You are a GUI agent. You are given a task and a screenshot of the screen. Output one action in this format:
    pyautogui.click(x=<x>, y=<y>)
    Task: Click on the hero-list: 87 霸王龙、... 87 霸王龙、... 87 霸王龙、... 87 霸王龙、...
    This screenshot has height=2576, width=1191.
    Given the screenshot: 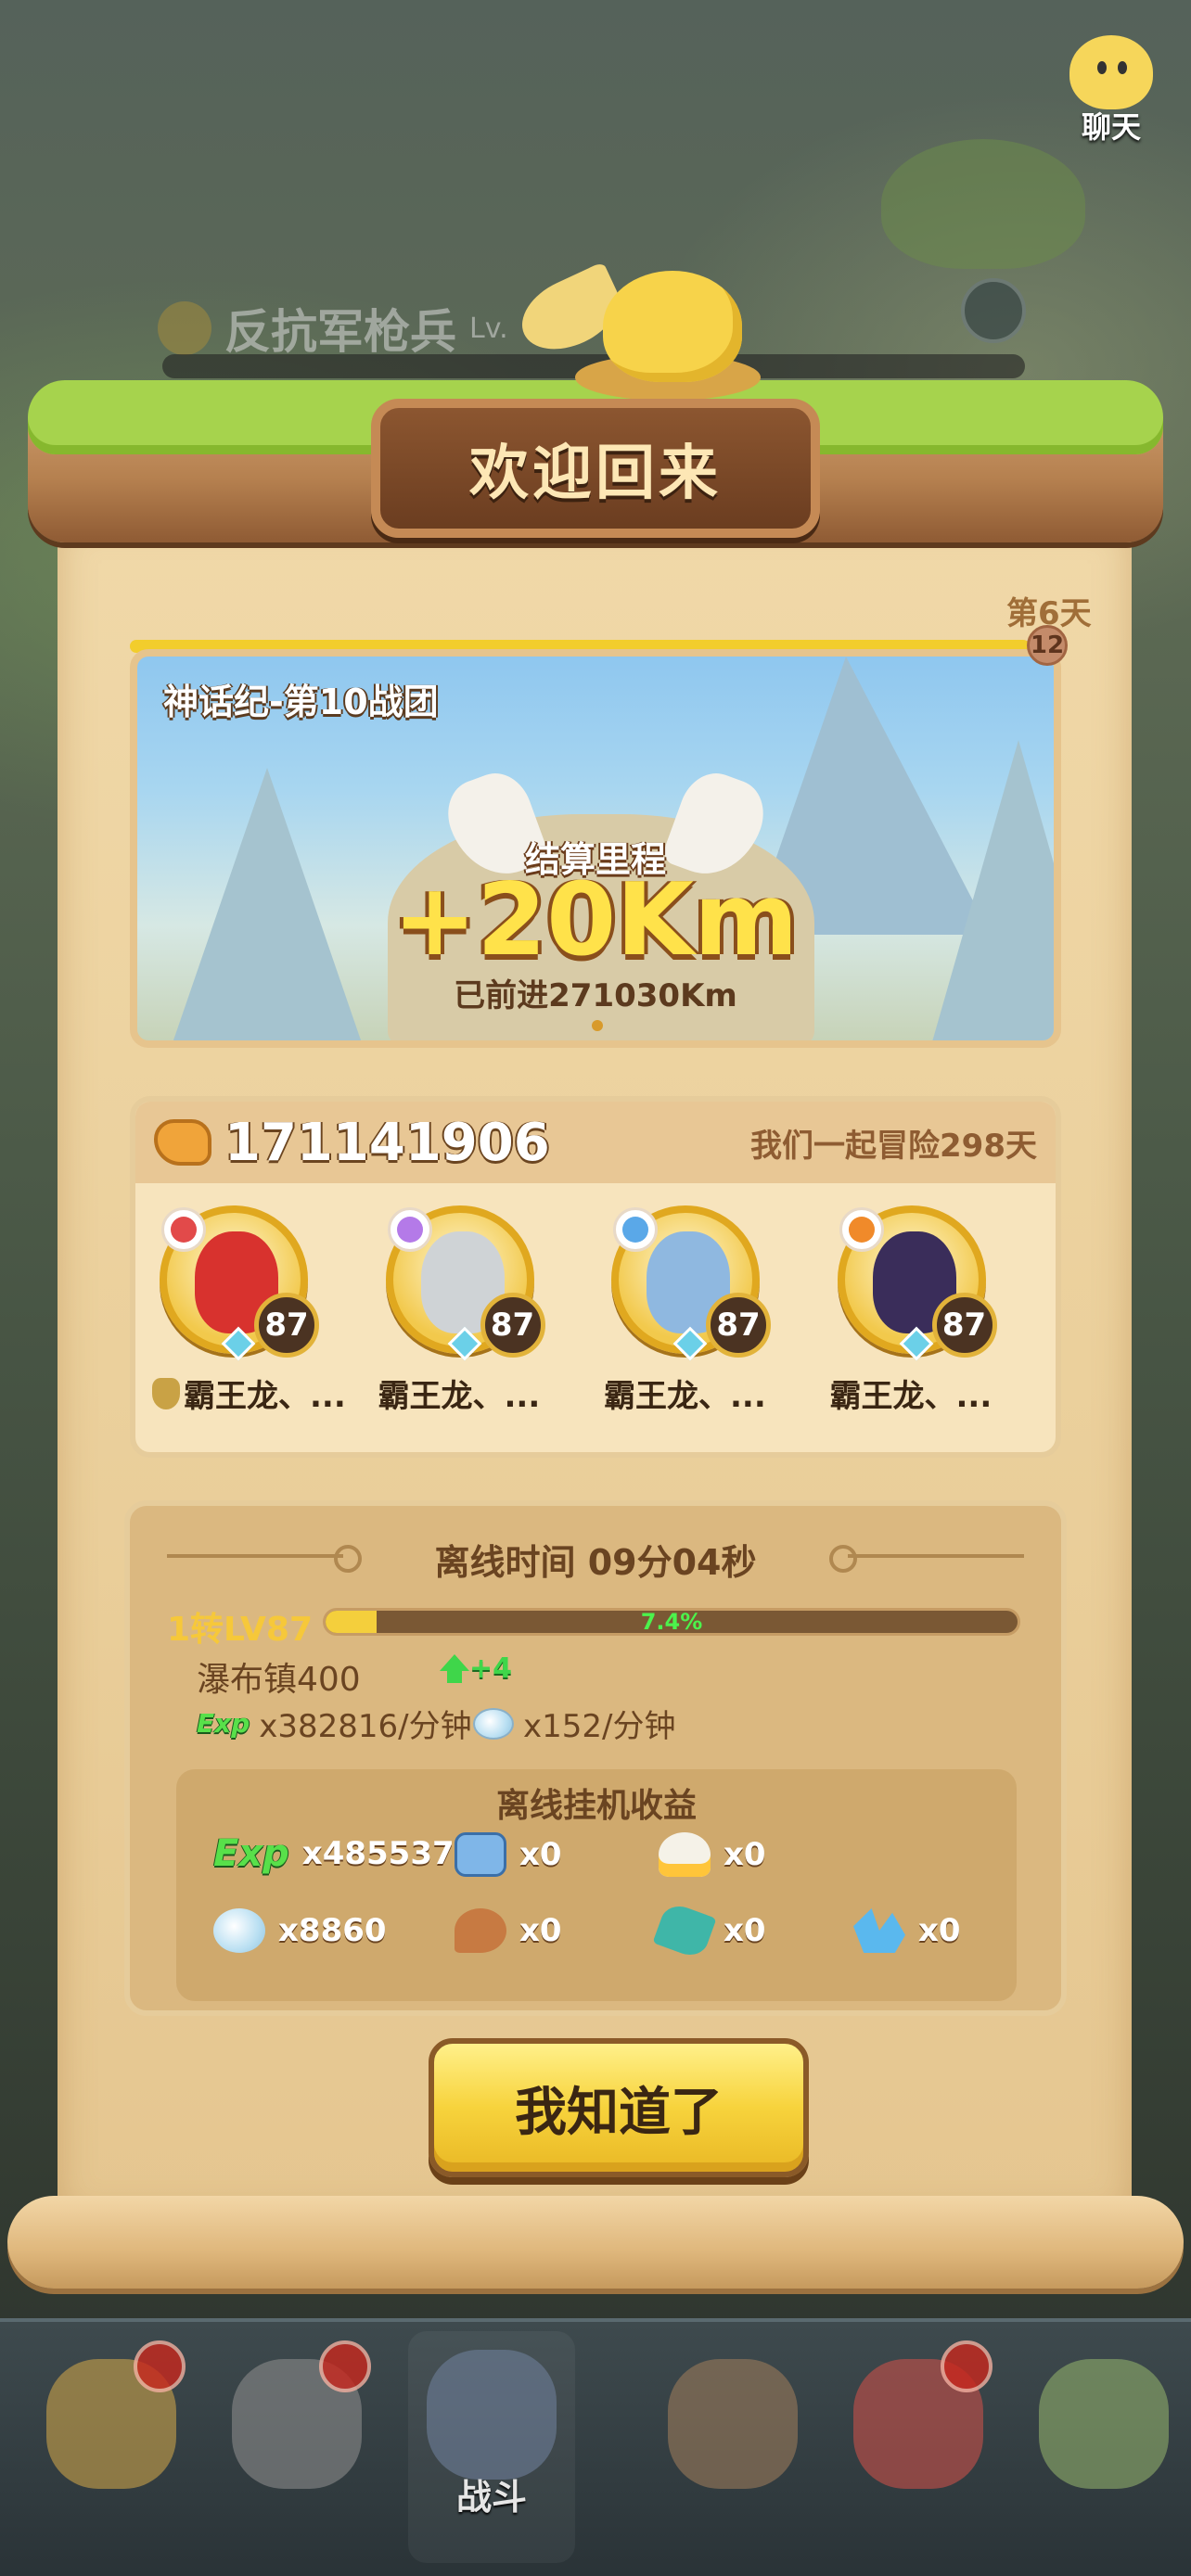 What is the action you would take?
    pyautogui.click(x=595, y=1299)
    